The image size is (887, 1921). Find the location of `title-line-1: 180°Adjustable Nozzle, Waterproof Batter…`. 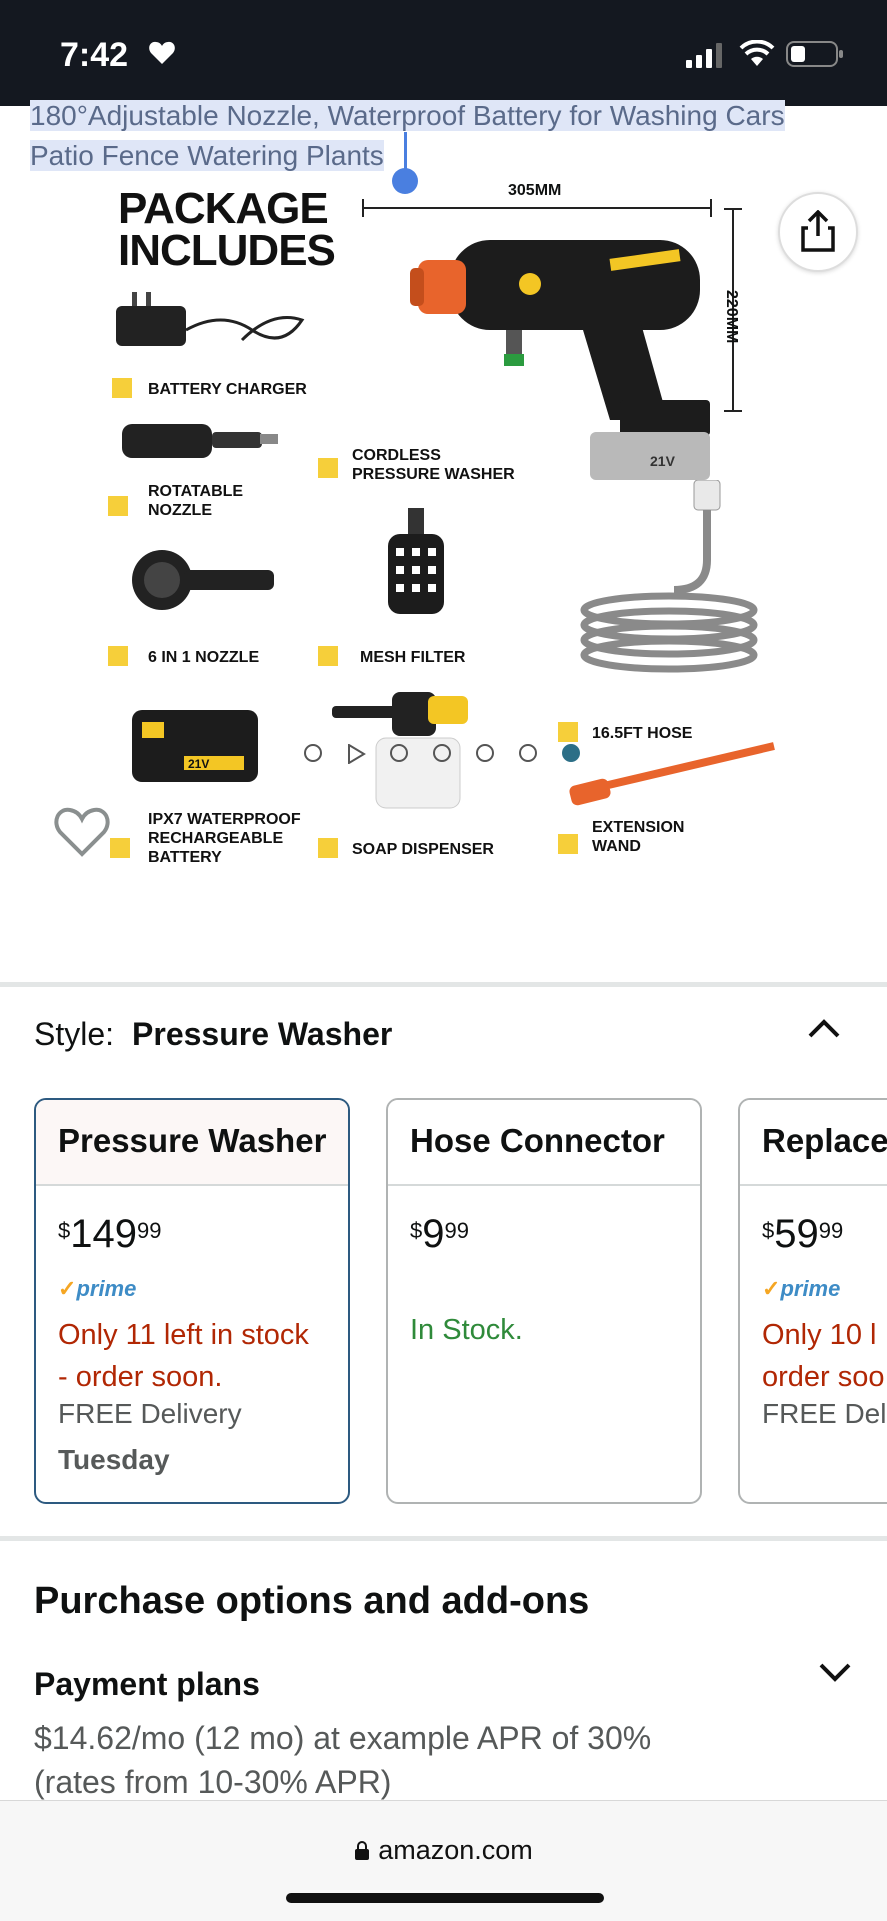

title-line-1: 180°Adjustable Nozzle, Waterproof Batter… is located at coordinates (407, 115).